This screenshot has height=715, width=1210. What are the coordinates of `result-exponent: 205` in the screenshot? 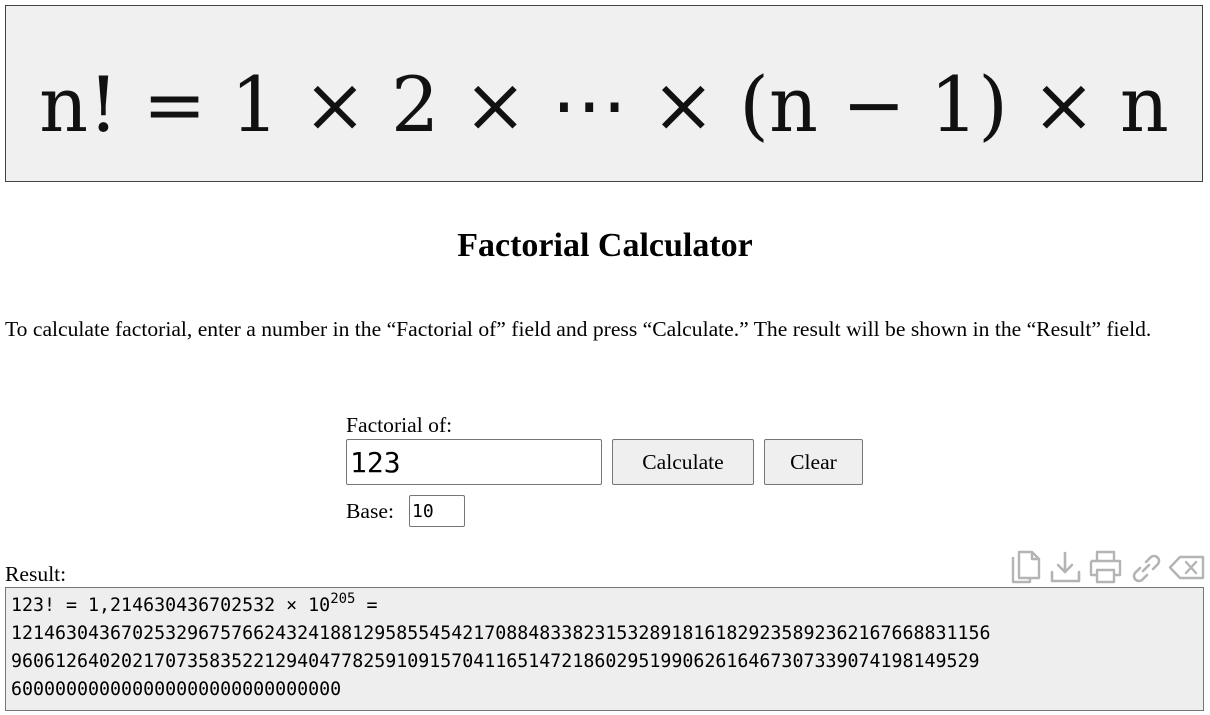 It's located at (343, 599).